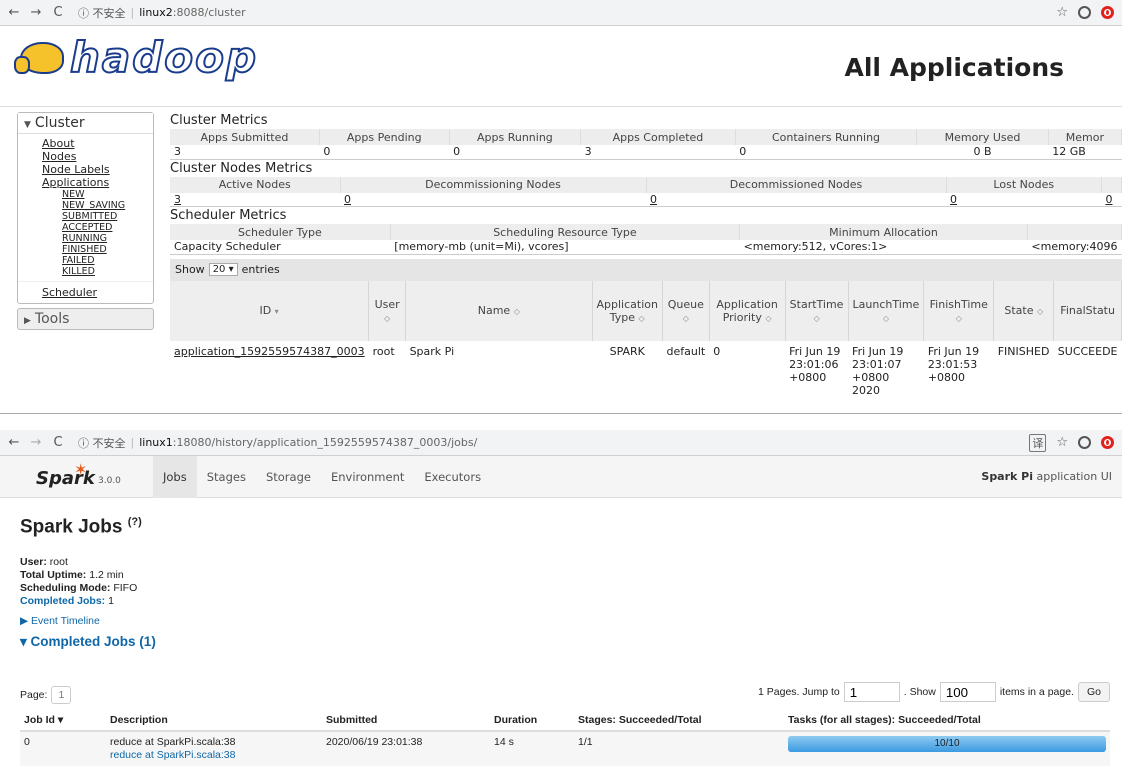 This screenshot has width=1122, height=774. Describe the element at coordinates (223, 269) in the screenshot. I see `page-size-select: 20 ▾` at that location.